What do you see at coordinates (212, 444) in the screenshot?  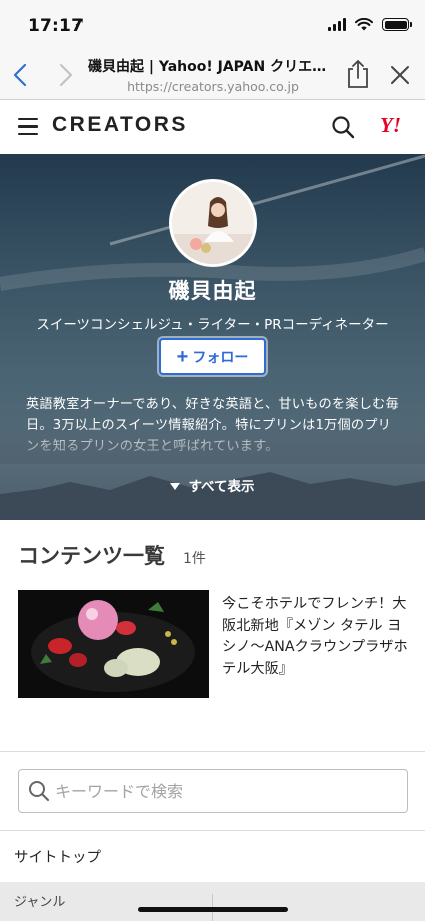 I see `bio-fade` at bounding box center [212, 444].